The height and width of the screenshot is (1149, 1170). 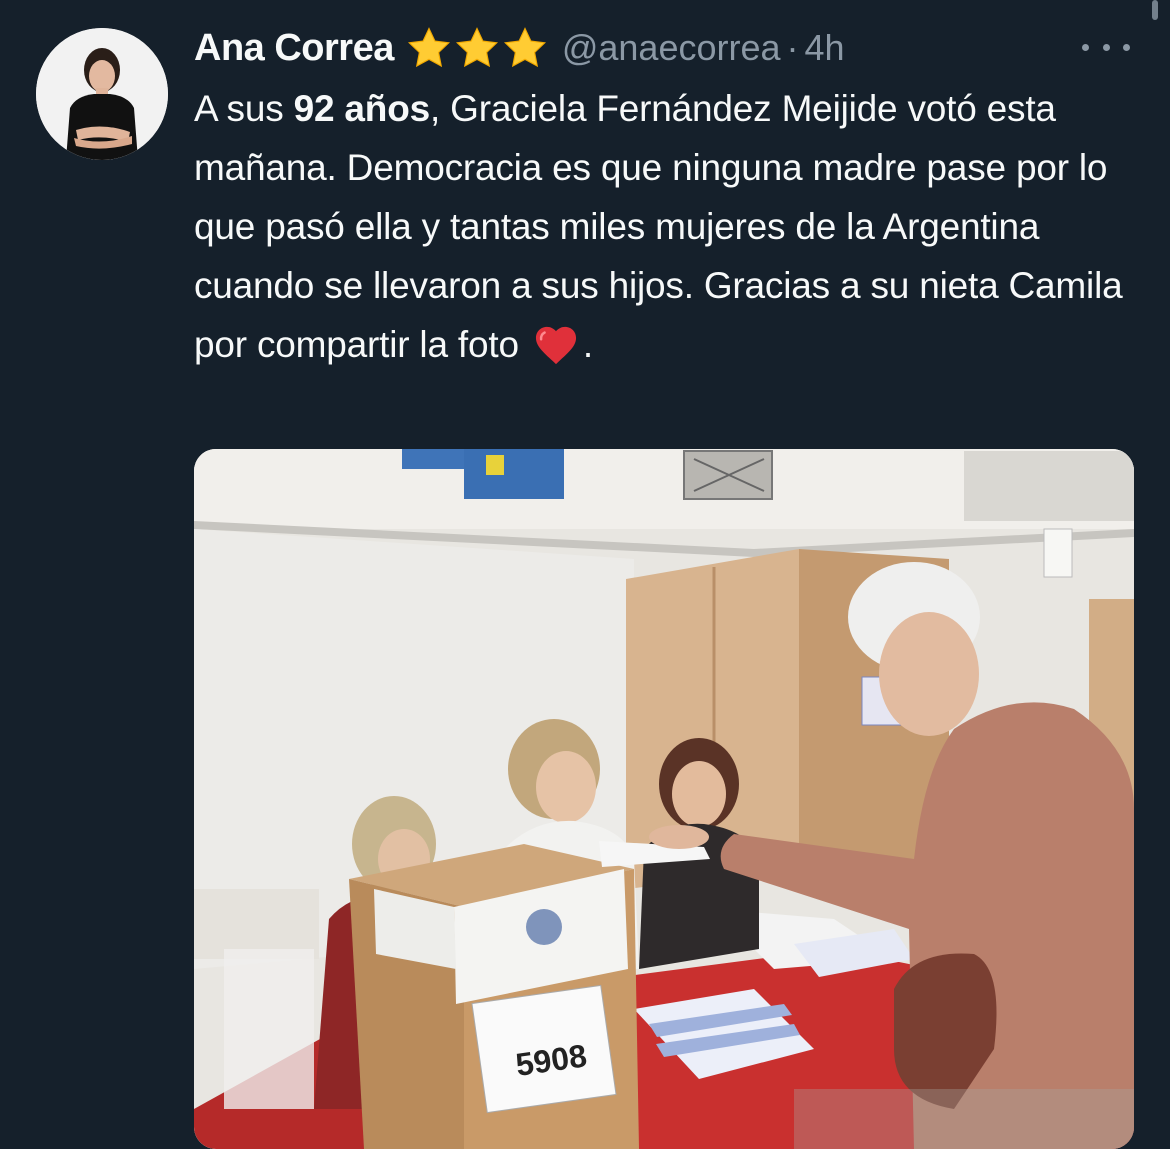 I want to click on text-bold: 92 años, so click(x=362, y=108).